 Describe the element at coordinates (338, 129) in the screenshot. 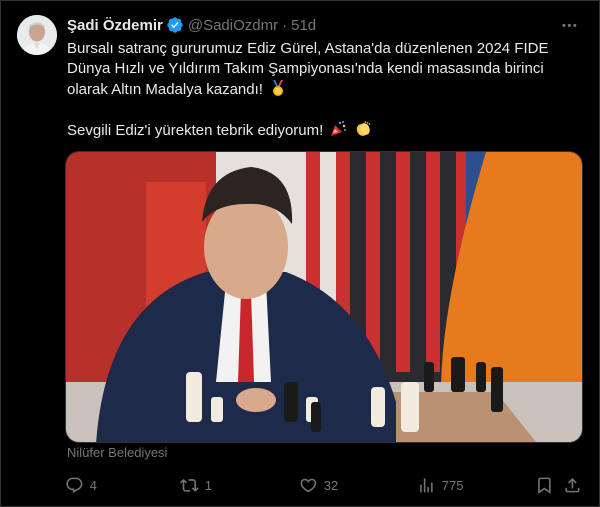

I see `party-popper-emoji` at that location.